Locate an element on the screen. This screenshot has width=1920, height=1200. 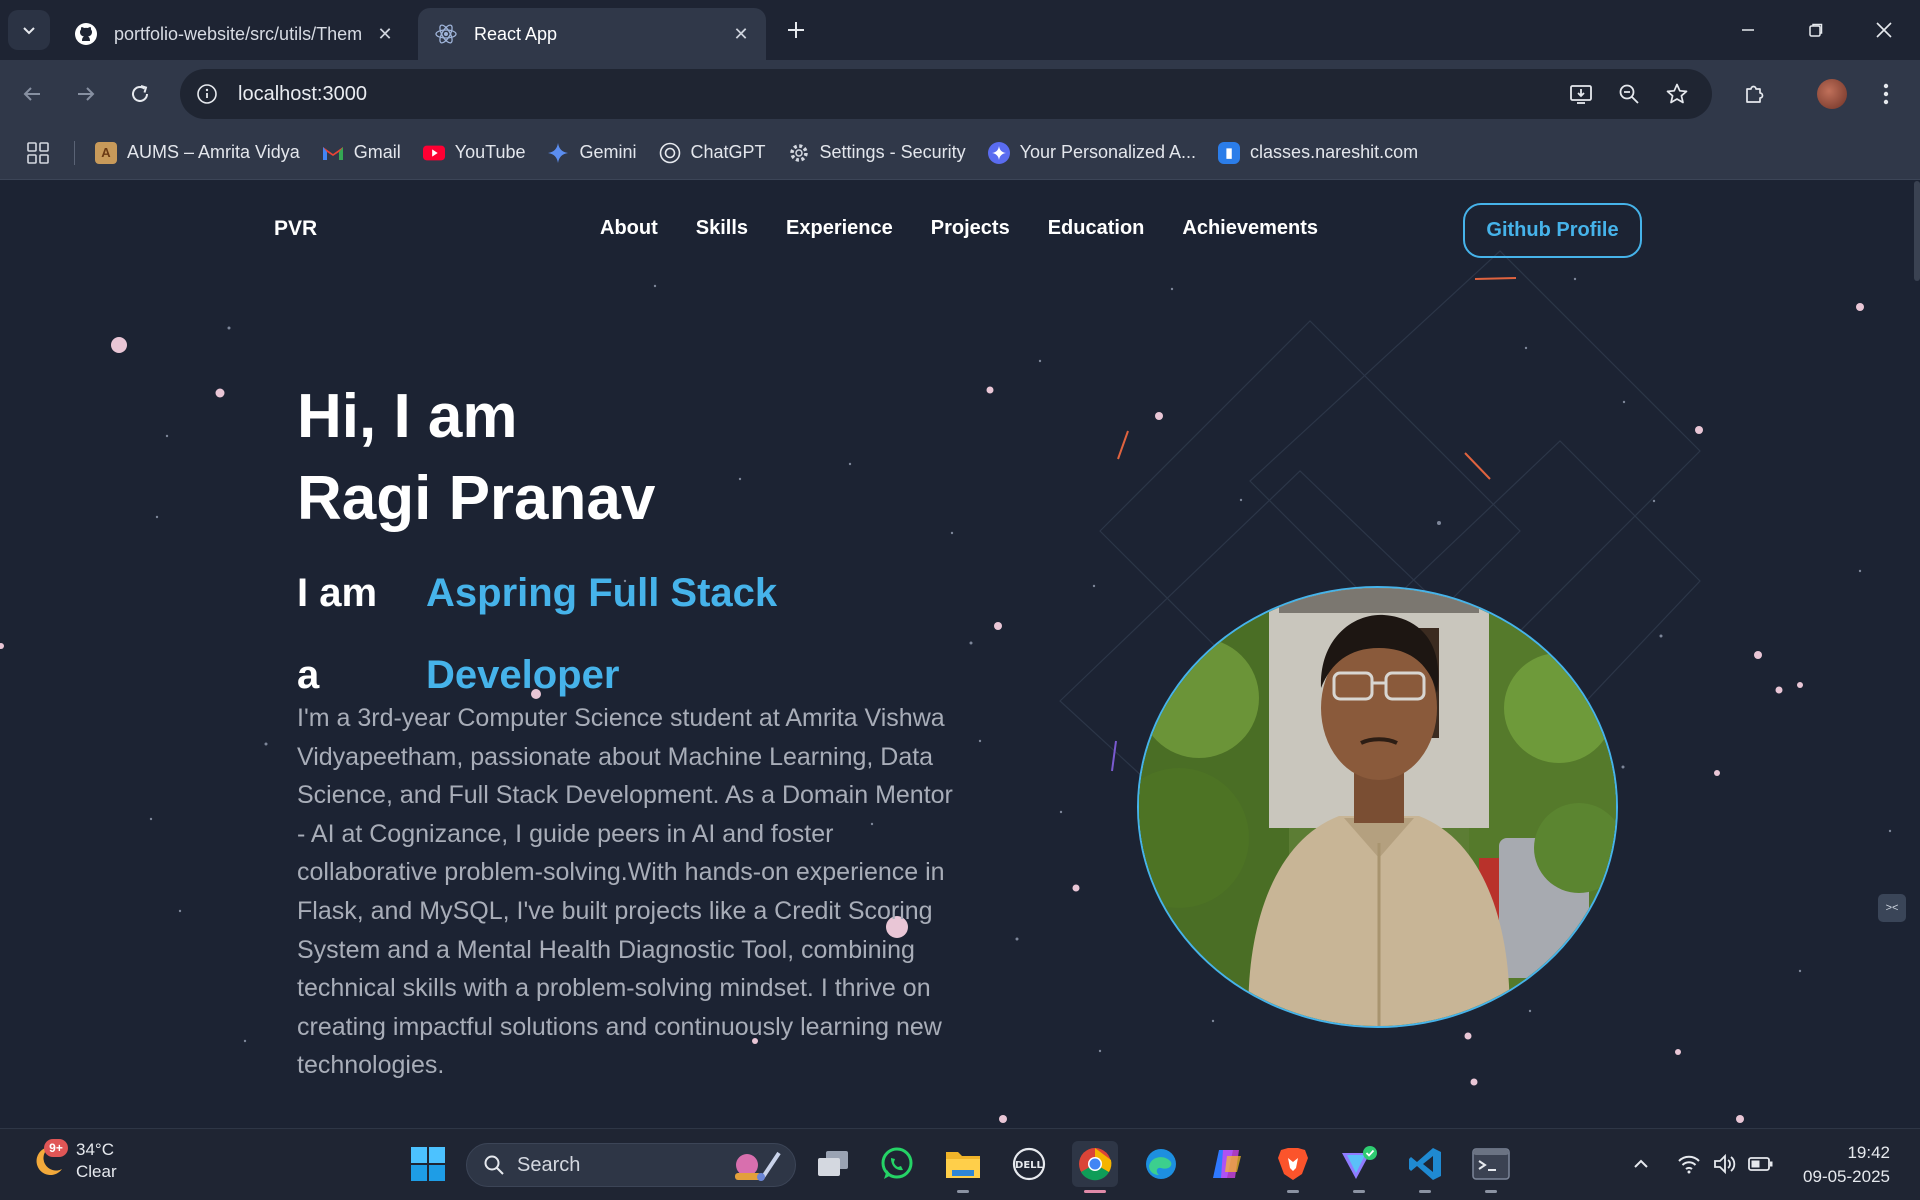
bookmark-aums: A AUMS – Amrita Vidya is located at coordinates (197, 152).